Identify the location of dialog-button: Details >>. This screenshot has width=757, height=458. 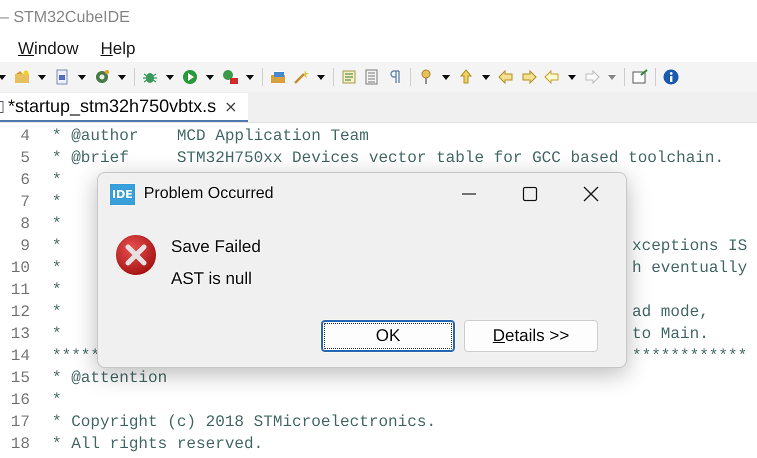
(531, 336).